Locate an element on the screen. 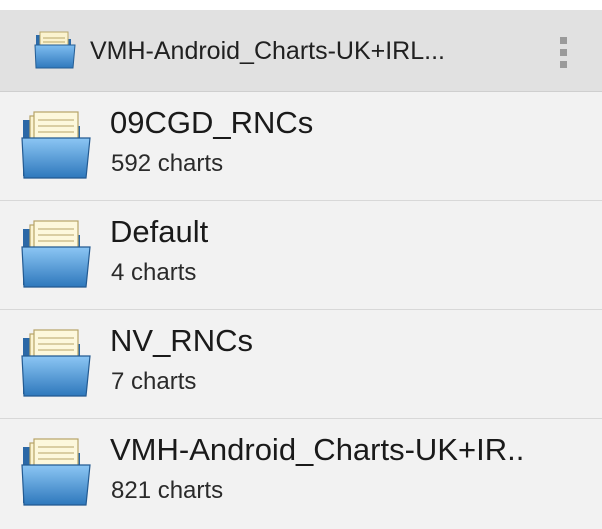  folder-name: VMH-Android_Charts-UK+IR.. is located at coordinates (317, 449).